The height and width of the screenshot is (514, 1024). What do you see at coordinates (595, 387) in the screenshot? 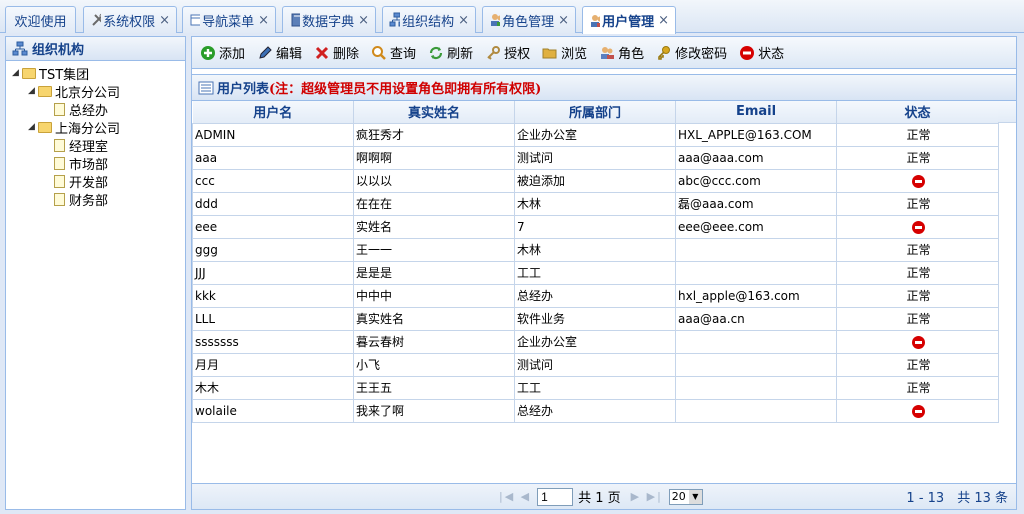
I see `table-row: 木木 王王五 工工 正常` at bounding box center [595, 387].